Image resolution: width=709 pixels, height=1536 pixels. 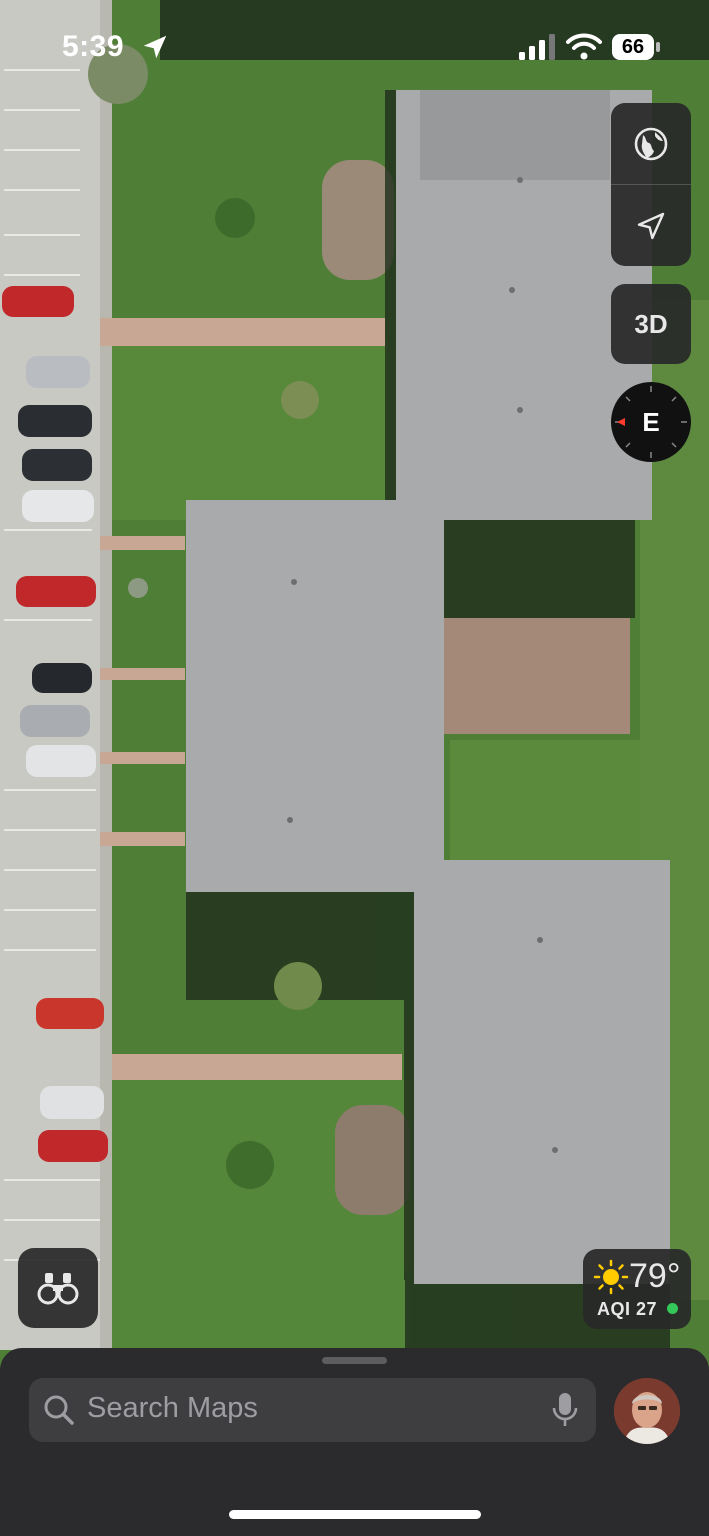 What do you see at coordinates (59, 1410) in the screenshot?
I see `search-icon` at bounding box center [59, 1410].